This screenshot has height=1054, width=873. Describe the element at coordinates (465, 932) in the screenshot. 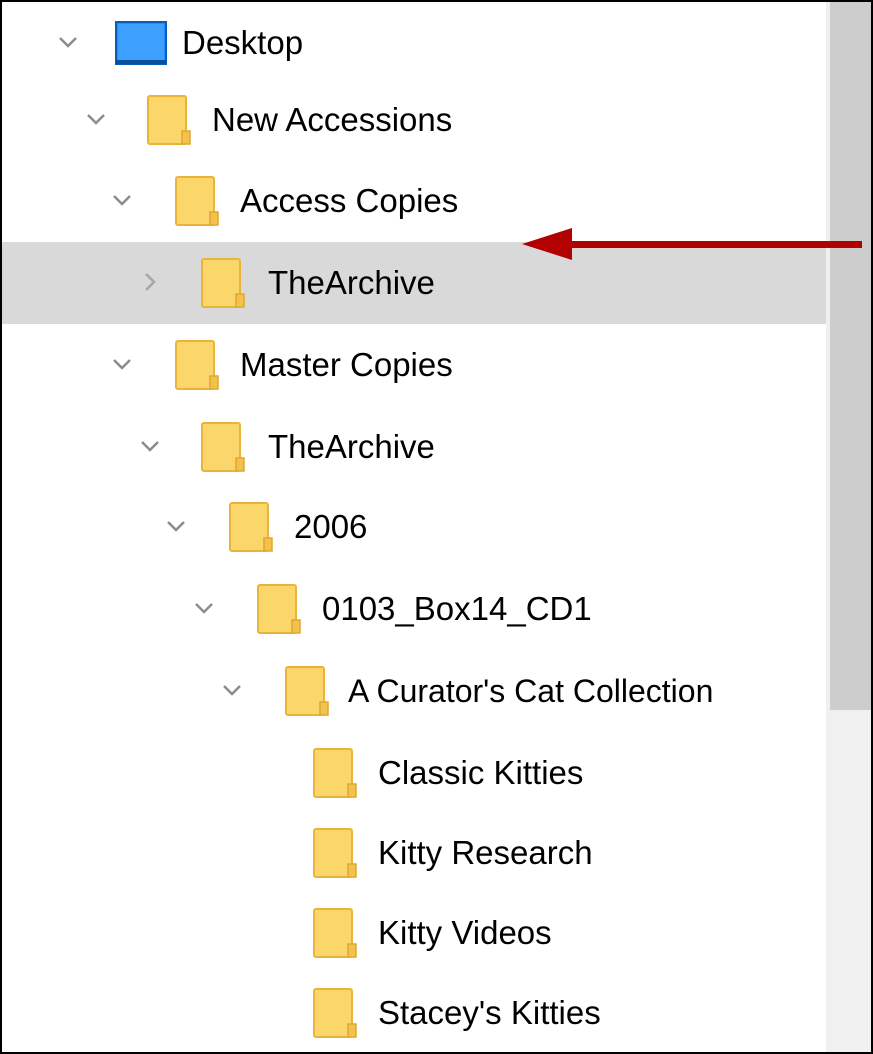

I see `tree-item-label: Kitty Videos` at that location.